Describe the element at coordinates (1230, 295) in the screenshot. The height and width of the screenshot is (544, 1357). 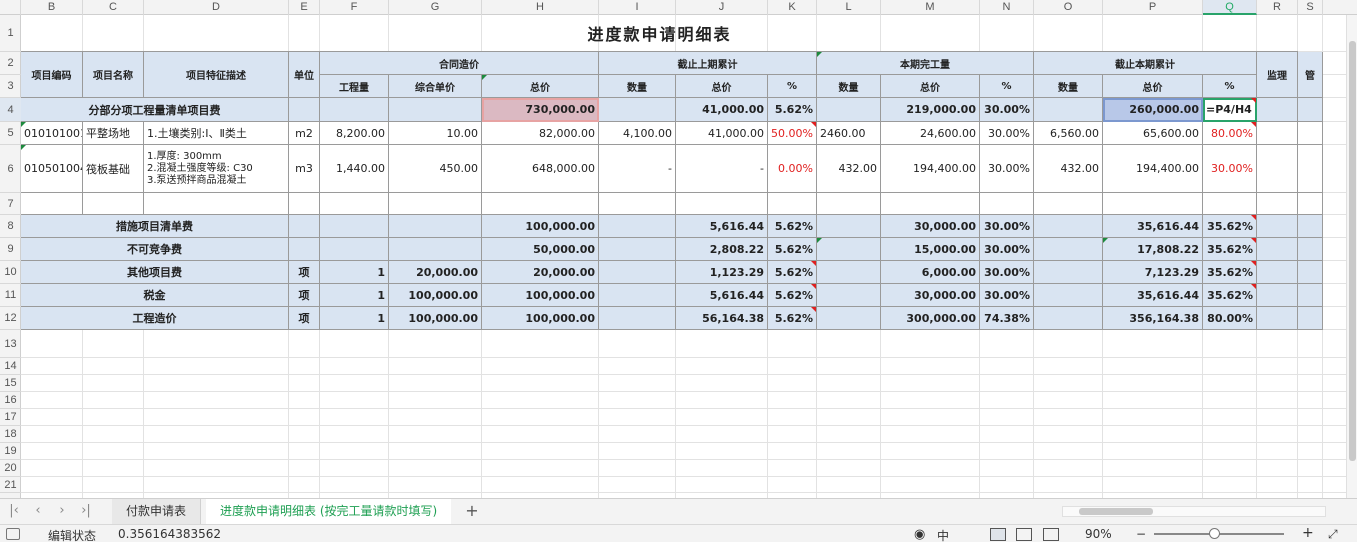
I see `row11-todate-pct: 35.62%` at that location.